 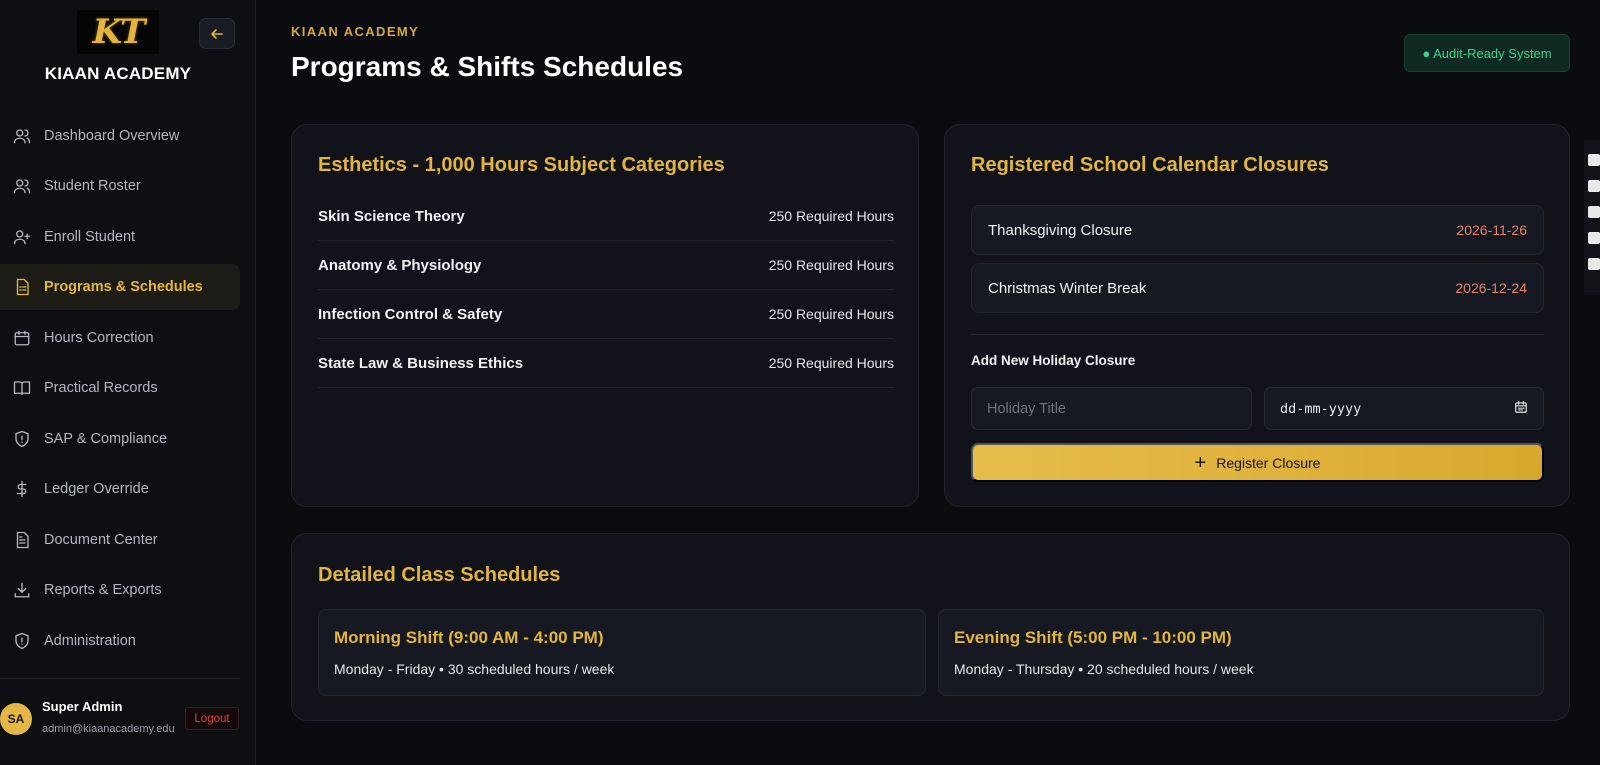 I want to click on table-row: Skin Science Theory 250 Required Hours, so click(x=606, y=216).